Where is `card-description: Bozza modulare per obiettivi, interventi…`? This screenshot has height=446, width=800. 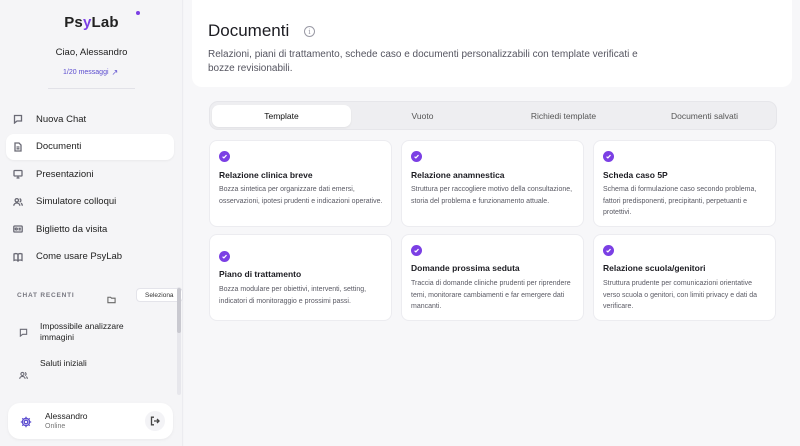
card-description: Bozza modulare per obiettivi, interventi… is located at coordinates (293, 295).